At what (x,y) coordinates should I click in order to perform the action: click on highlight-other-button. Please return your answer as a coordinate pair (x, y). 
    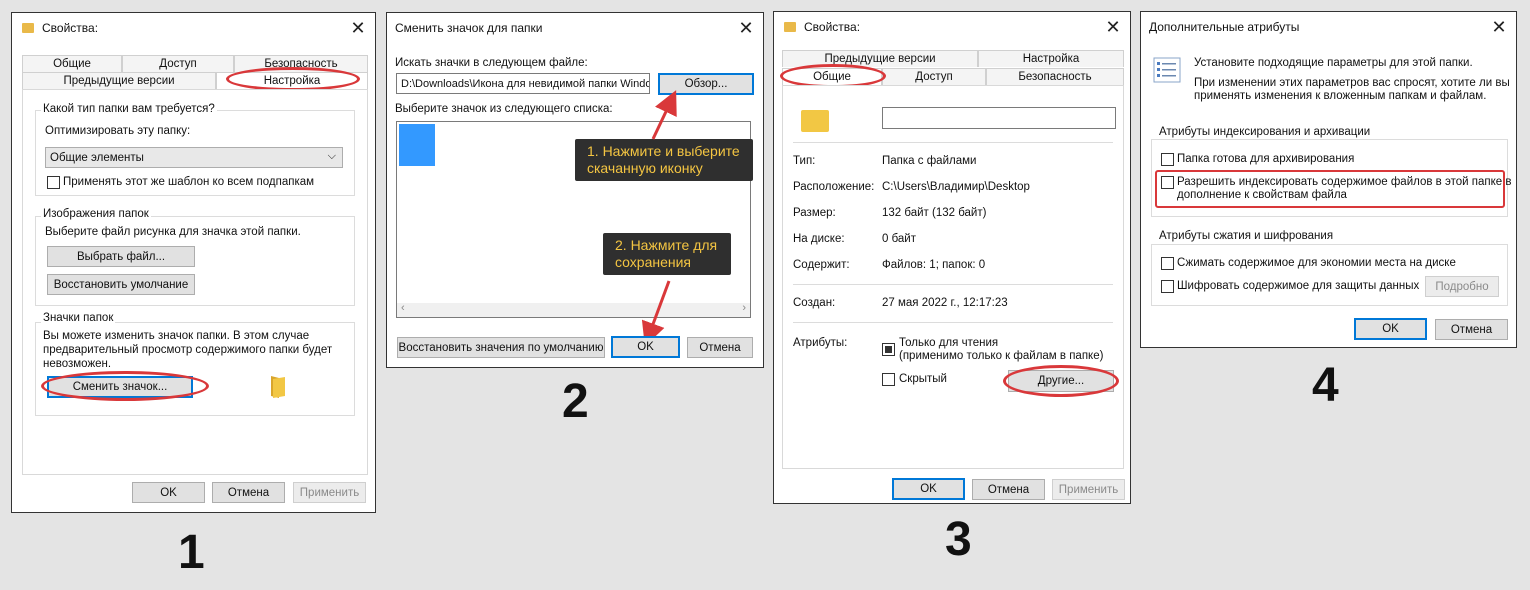
    Looking at the image, I should click on (1061, 381).